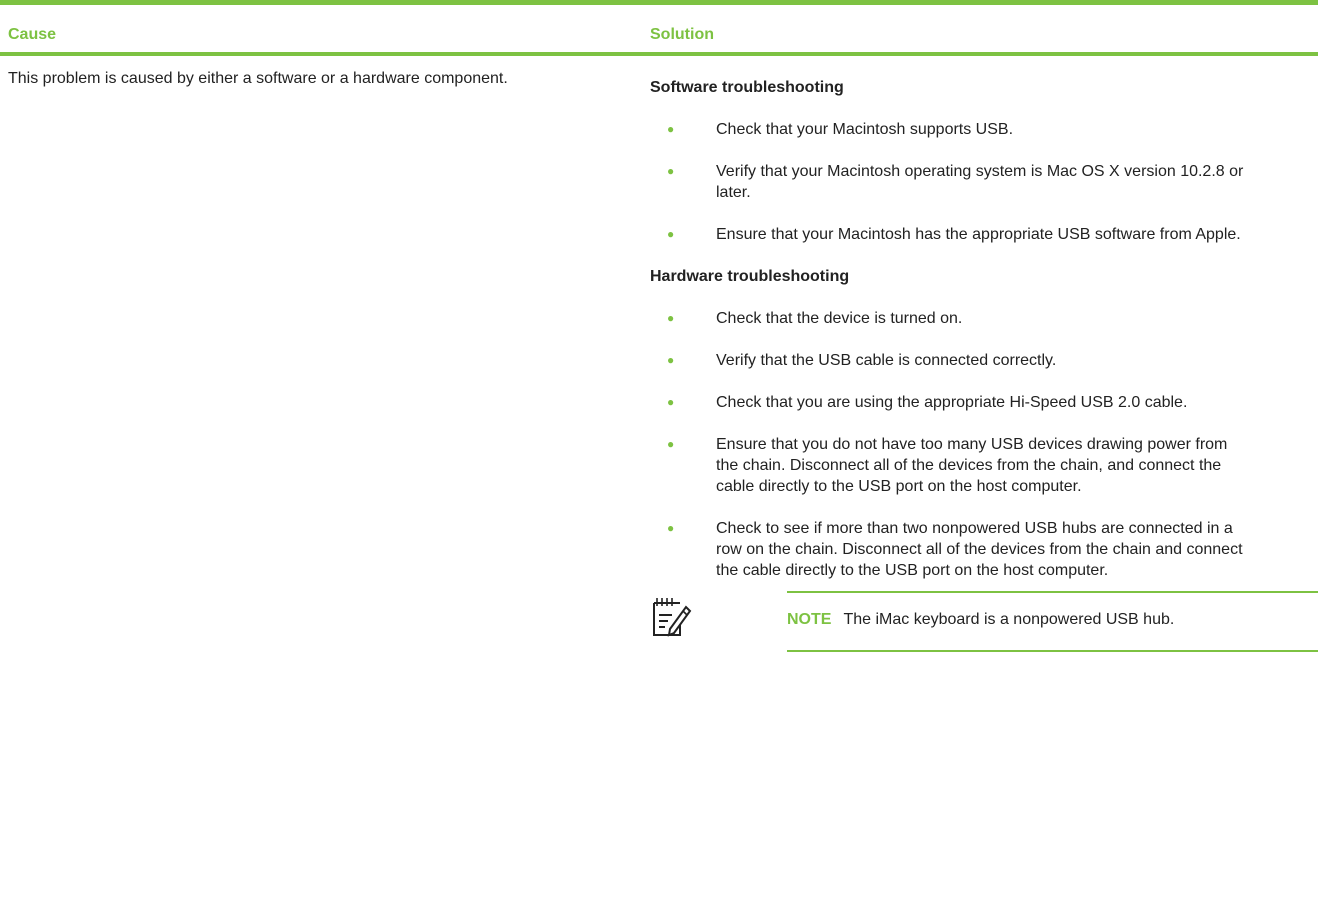 This screenshot has height=904, width=1318. I want to click on header-solution: Solution, so click(682, 34).